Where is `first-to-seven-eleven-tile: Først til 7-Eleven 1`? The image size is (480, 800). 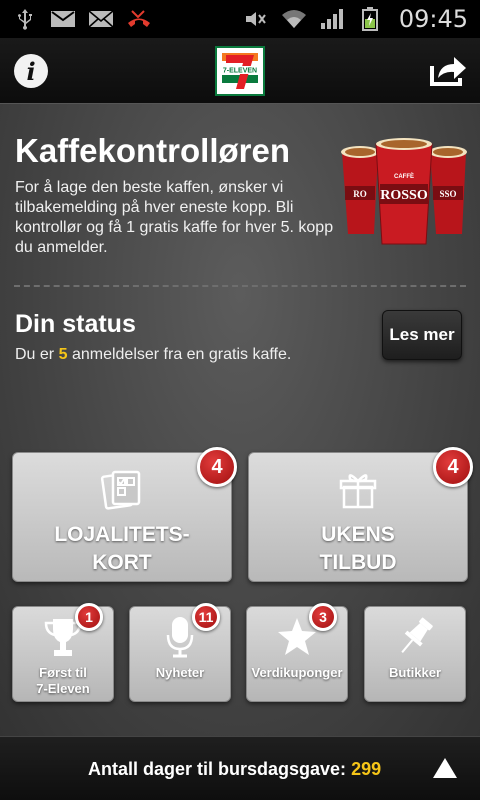
first-to-seven-eleven-tile: Først til 7-Eleven 1 is located at coordinates (63, 652).